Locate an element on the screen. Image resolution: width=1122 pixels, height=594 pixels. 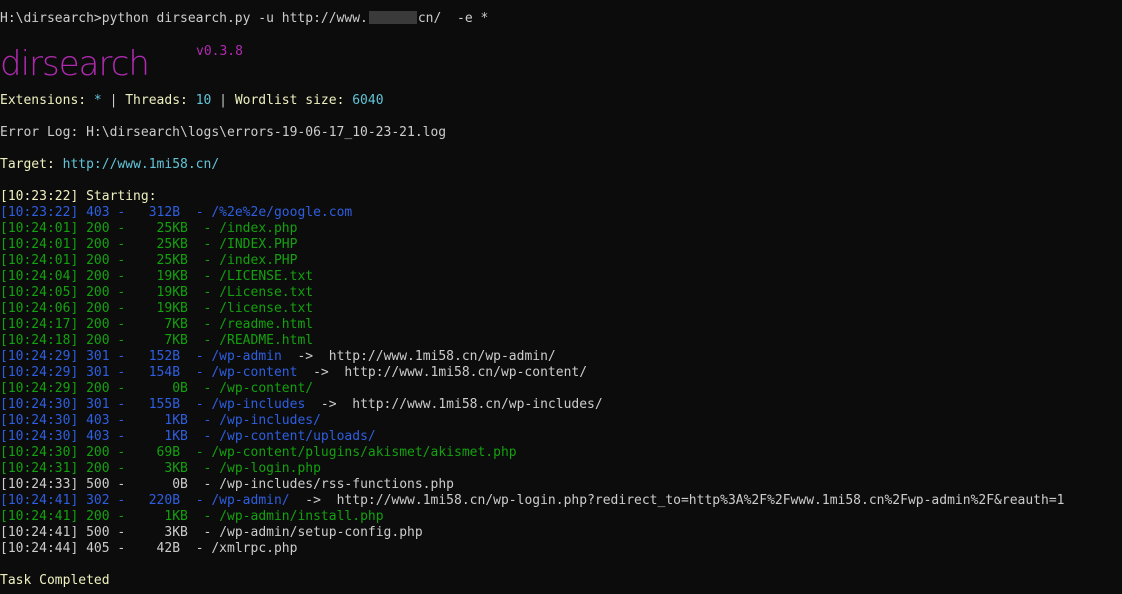
result-path: /wp-includes is located at coordinates (258, 404).